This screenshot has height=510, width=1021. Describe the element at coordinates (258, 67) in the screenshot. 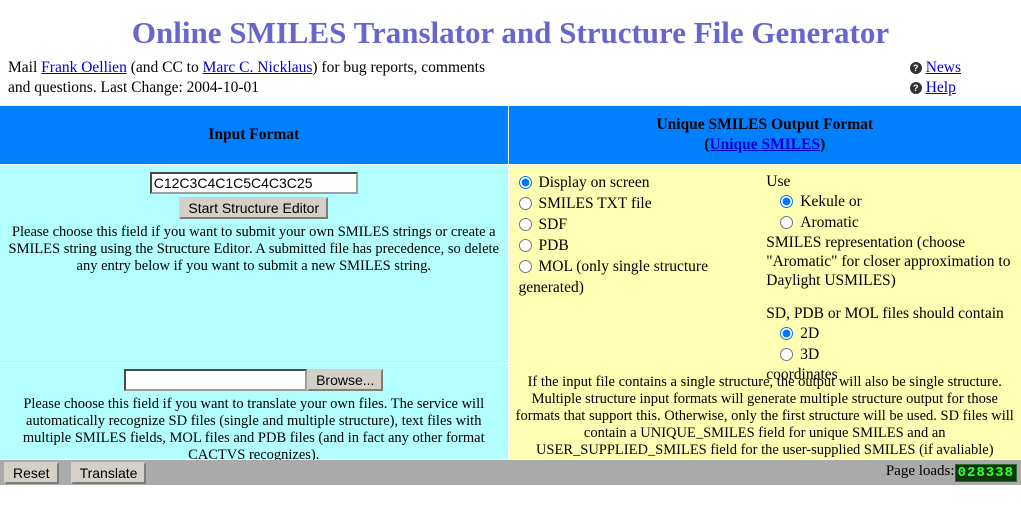

I see `mail-marc-nicklaus-link: Marc C. Nicklaus` at that location.